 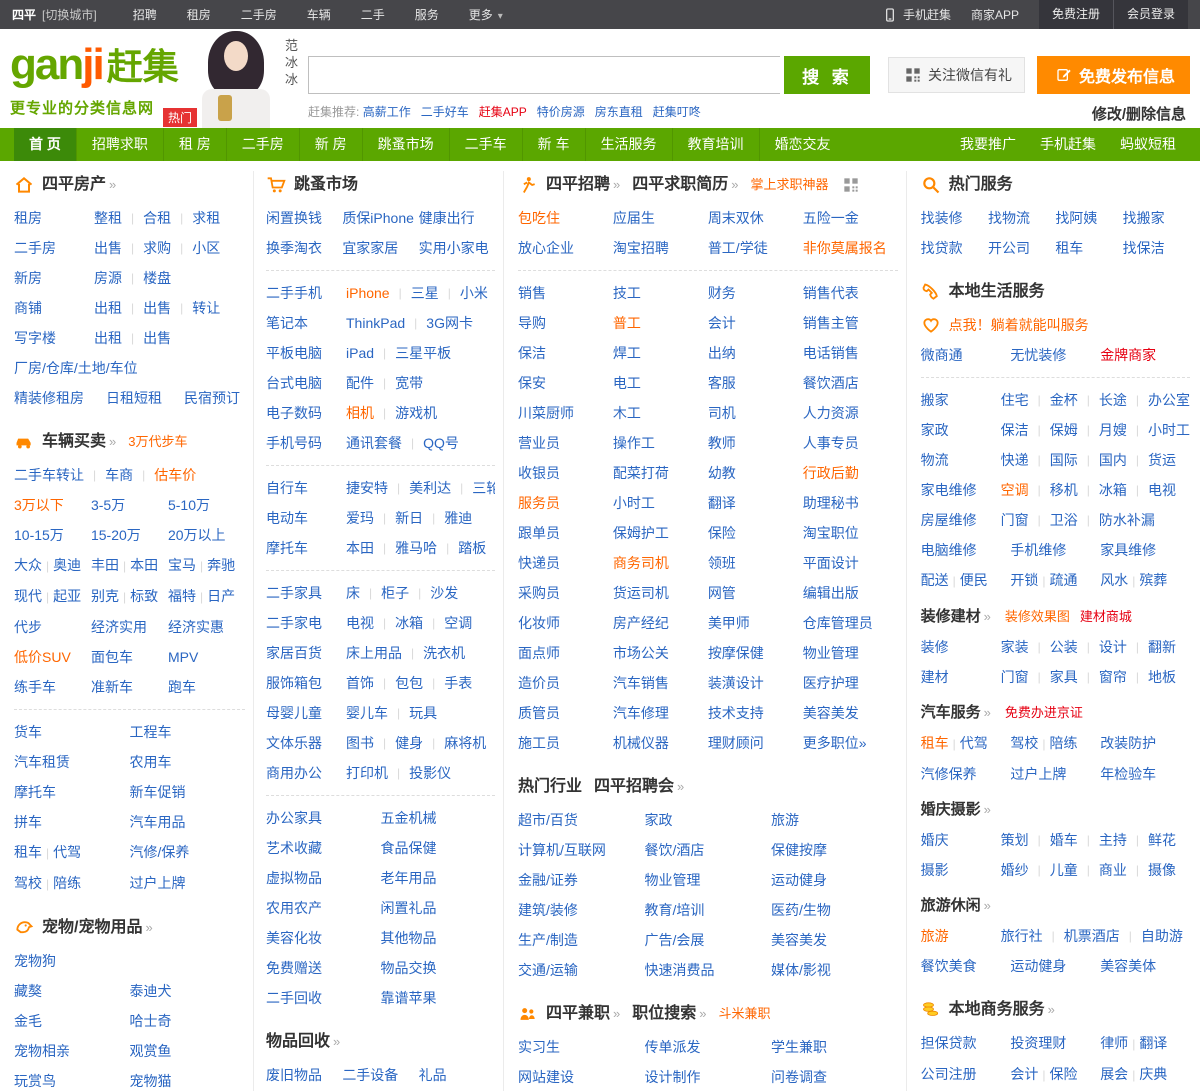 I want to click on link: 交通/运输, so click(x=548, y=970).